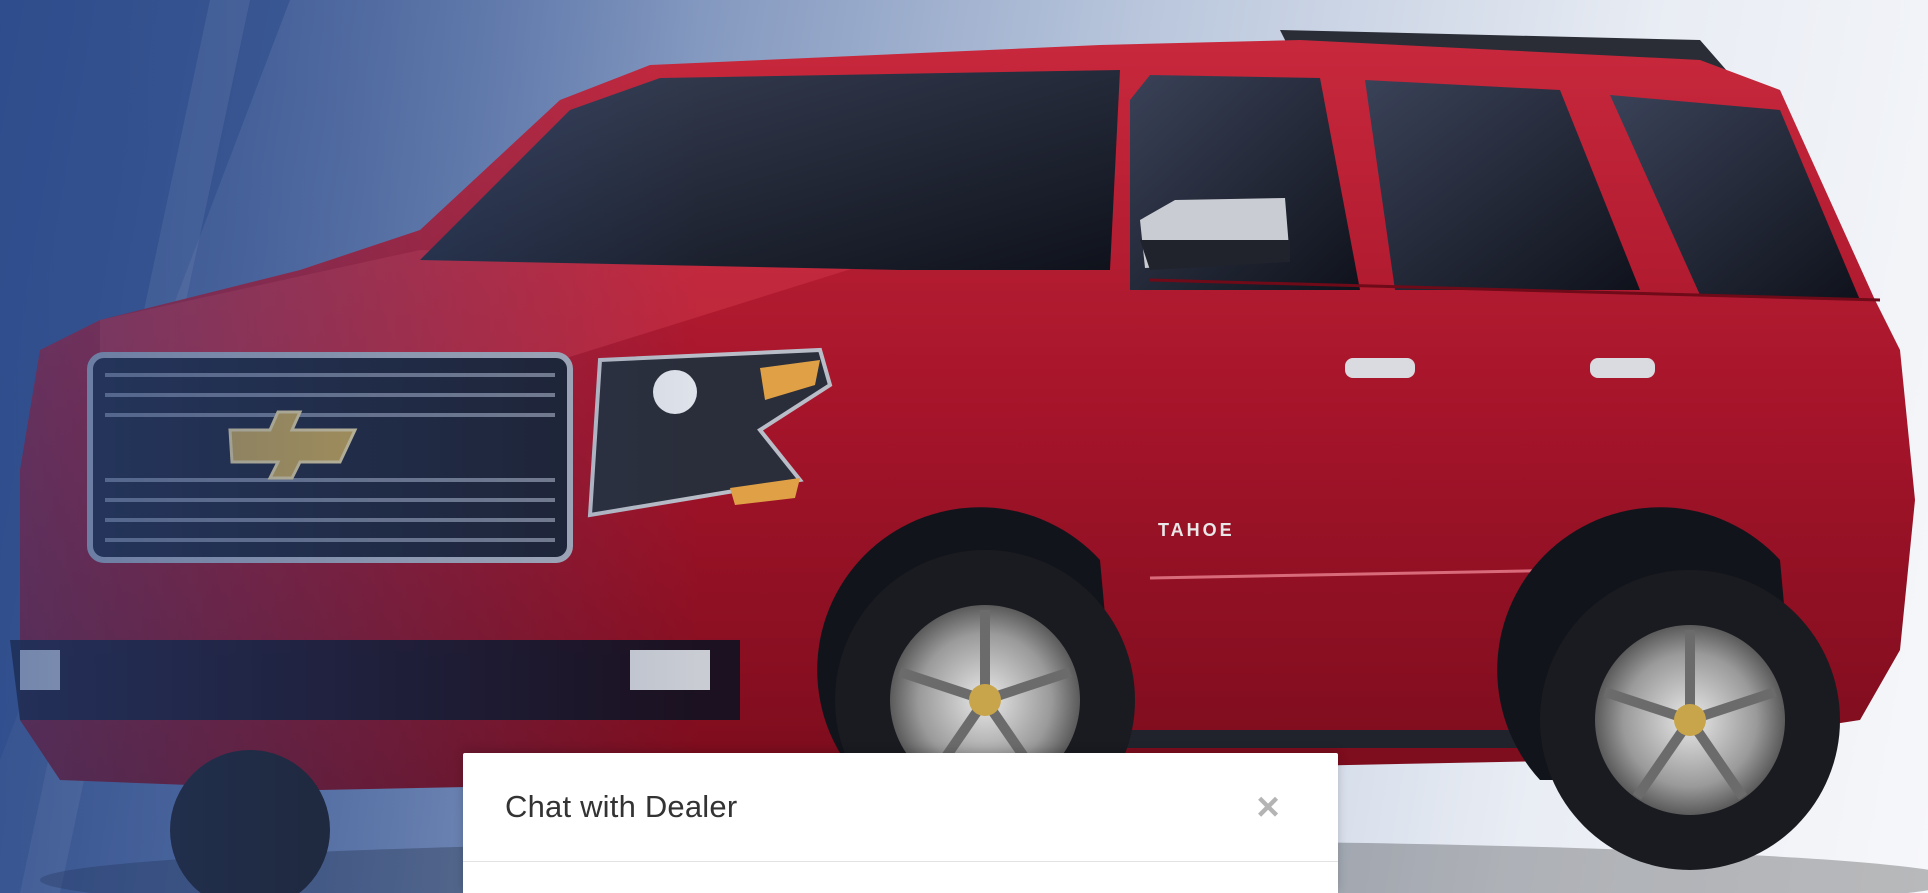  Describe the element at coordinates (1196, 530) in the screenshot. I see `model-badge: TAHOE` at that location.